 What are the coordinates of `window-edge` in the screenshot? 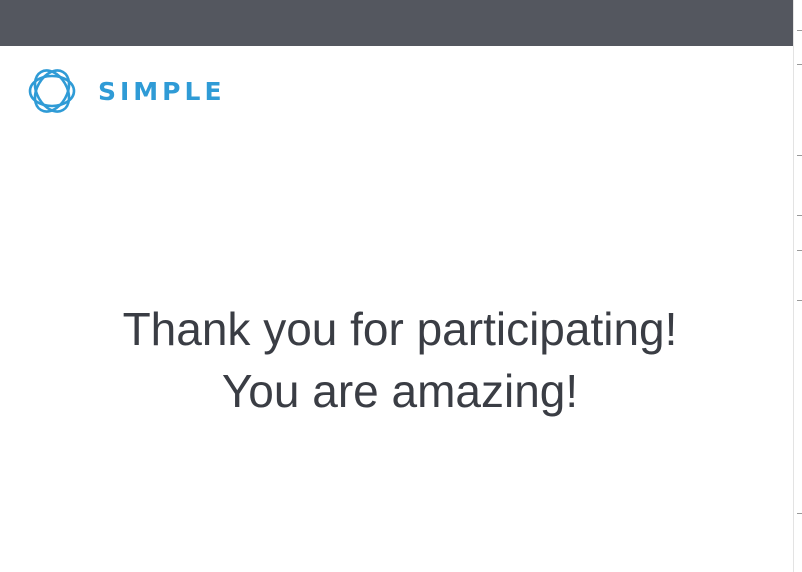 It's located at (797, 286).